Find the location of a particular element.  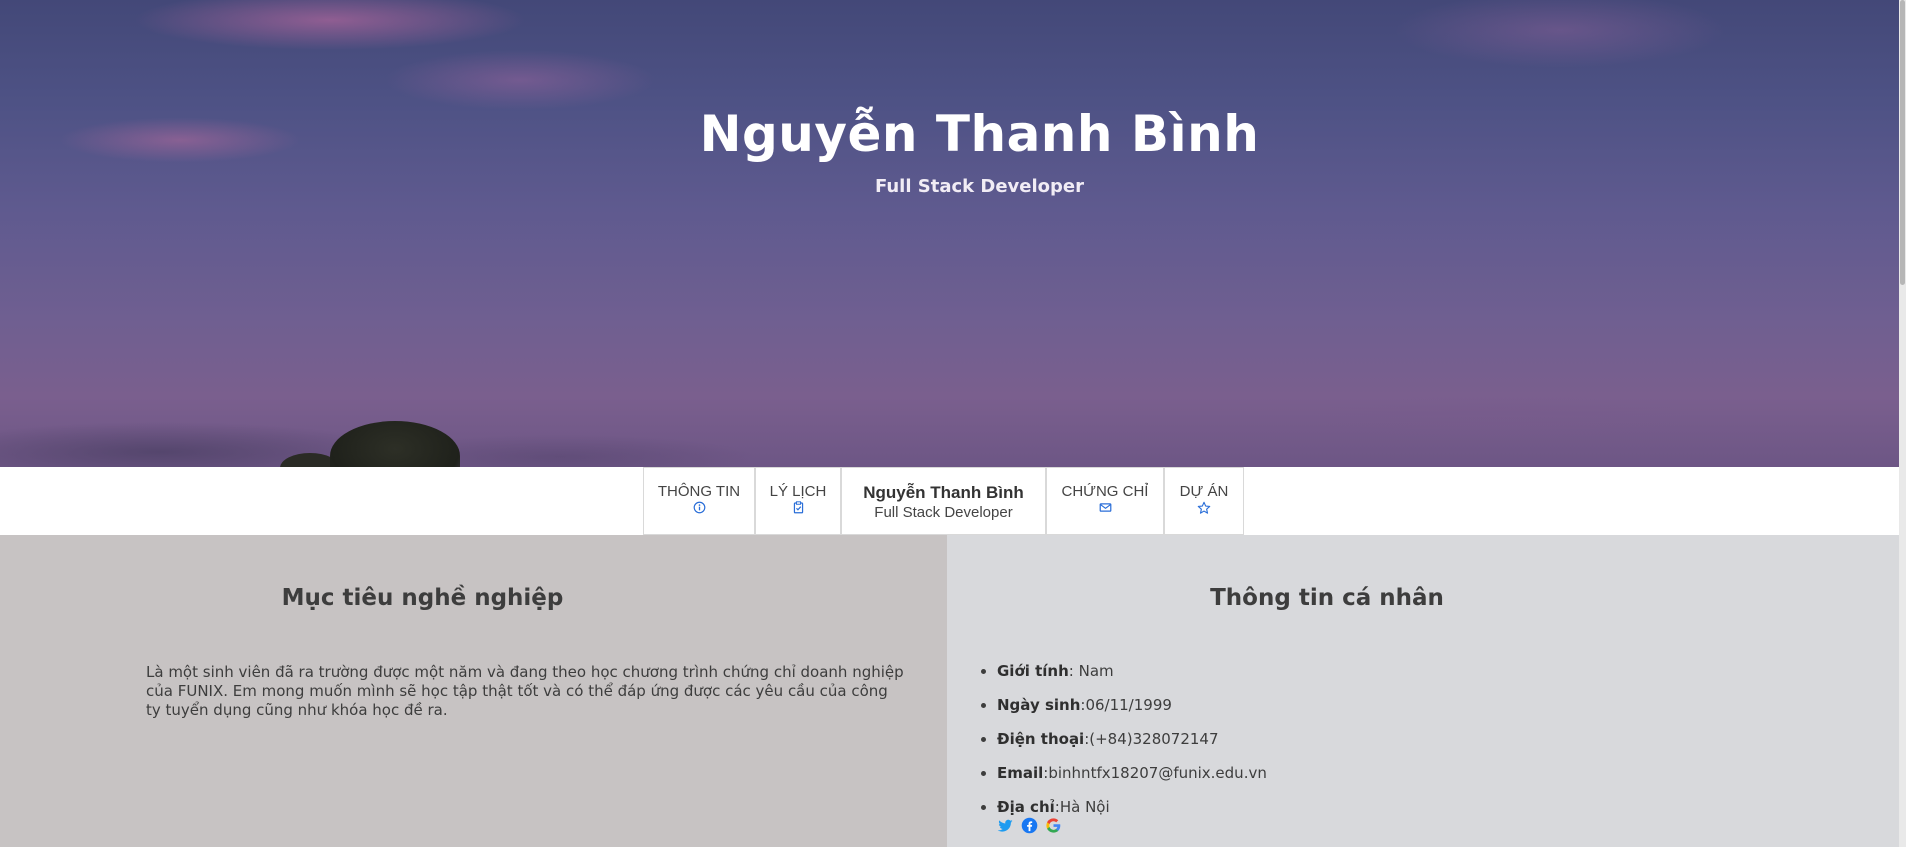

star-icon is located at coordinates (1204, 509).